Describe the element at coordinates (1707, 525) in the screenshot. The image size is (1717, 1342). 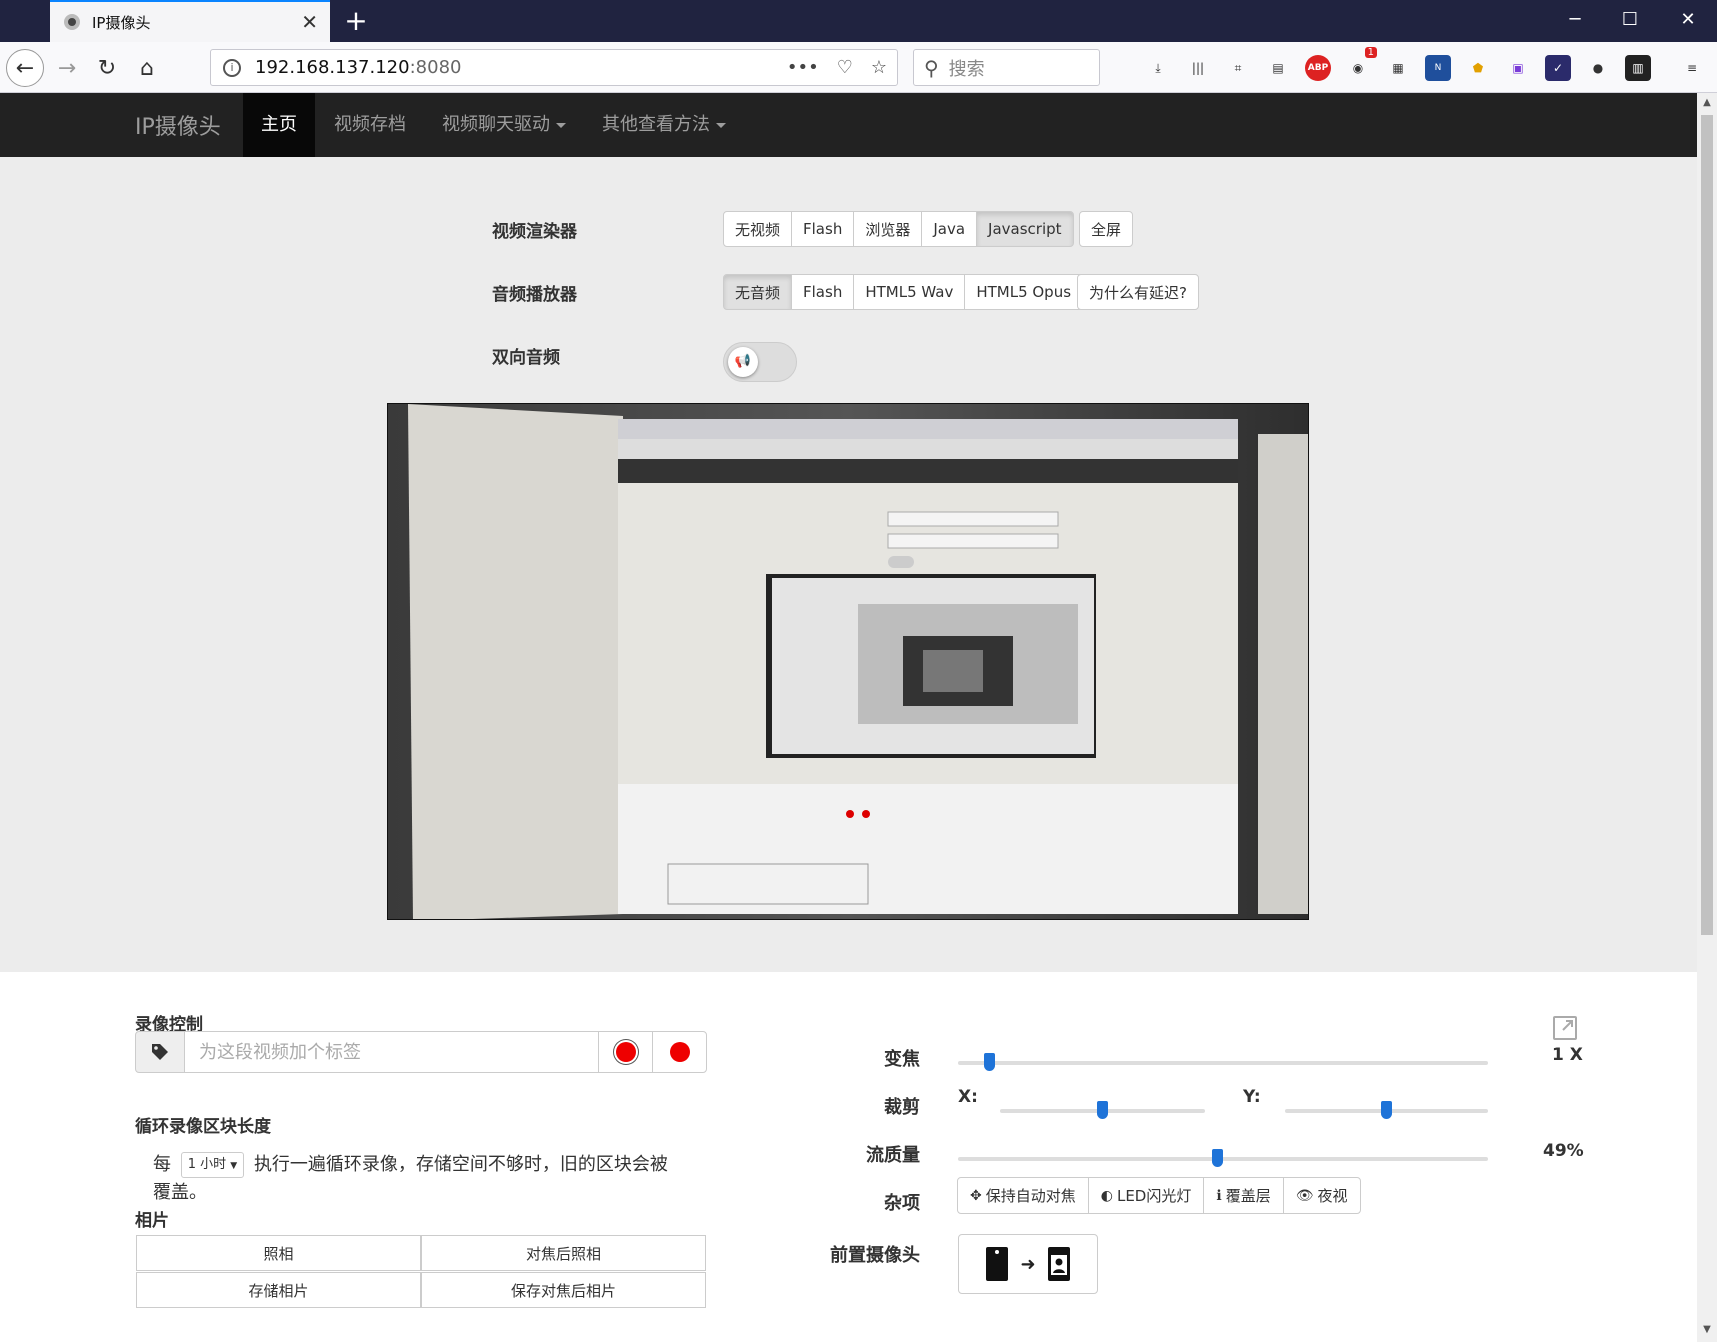
I see `scrollbar-thumb` at that location.